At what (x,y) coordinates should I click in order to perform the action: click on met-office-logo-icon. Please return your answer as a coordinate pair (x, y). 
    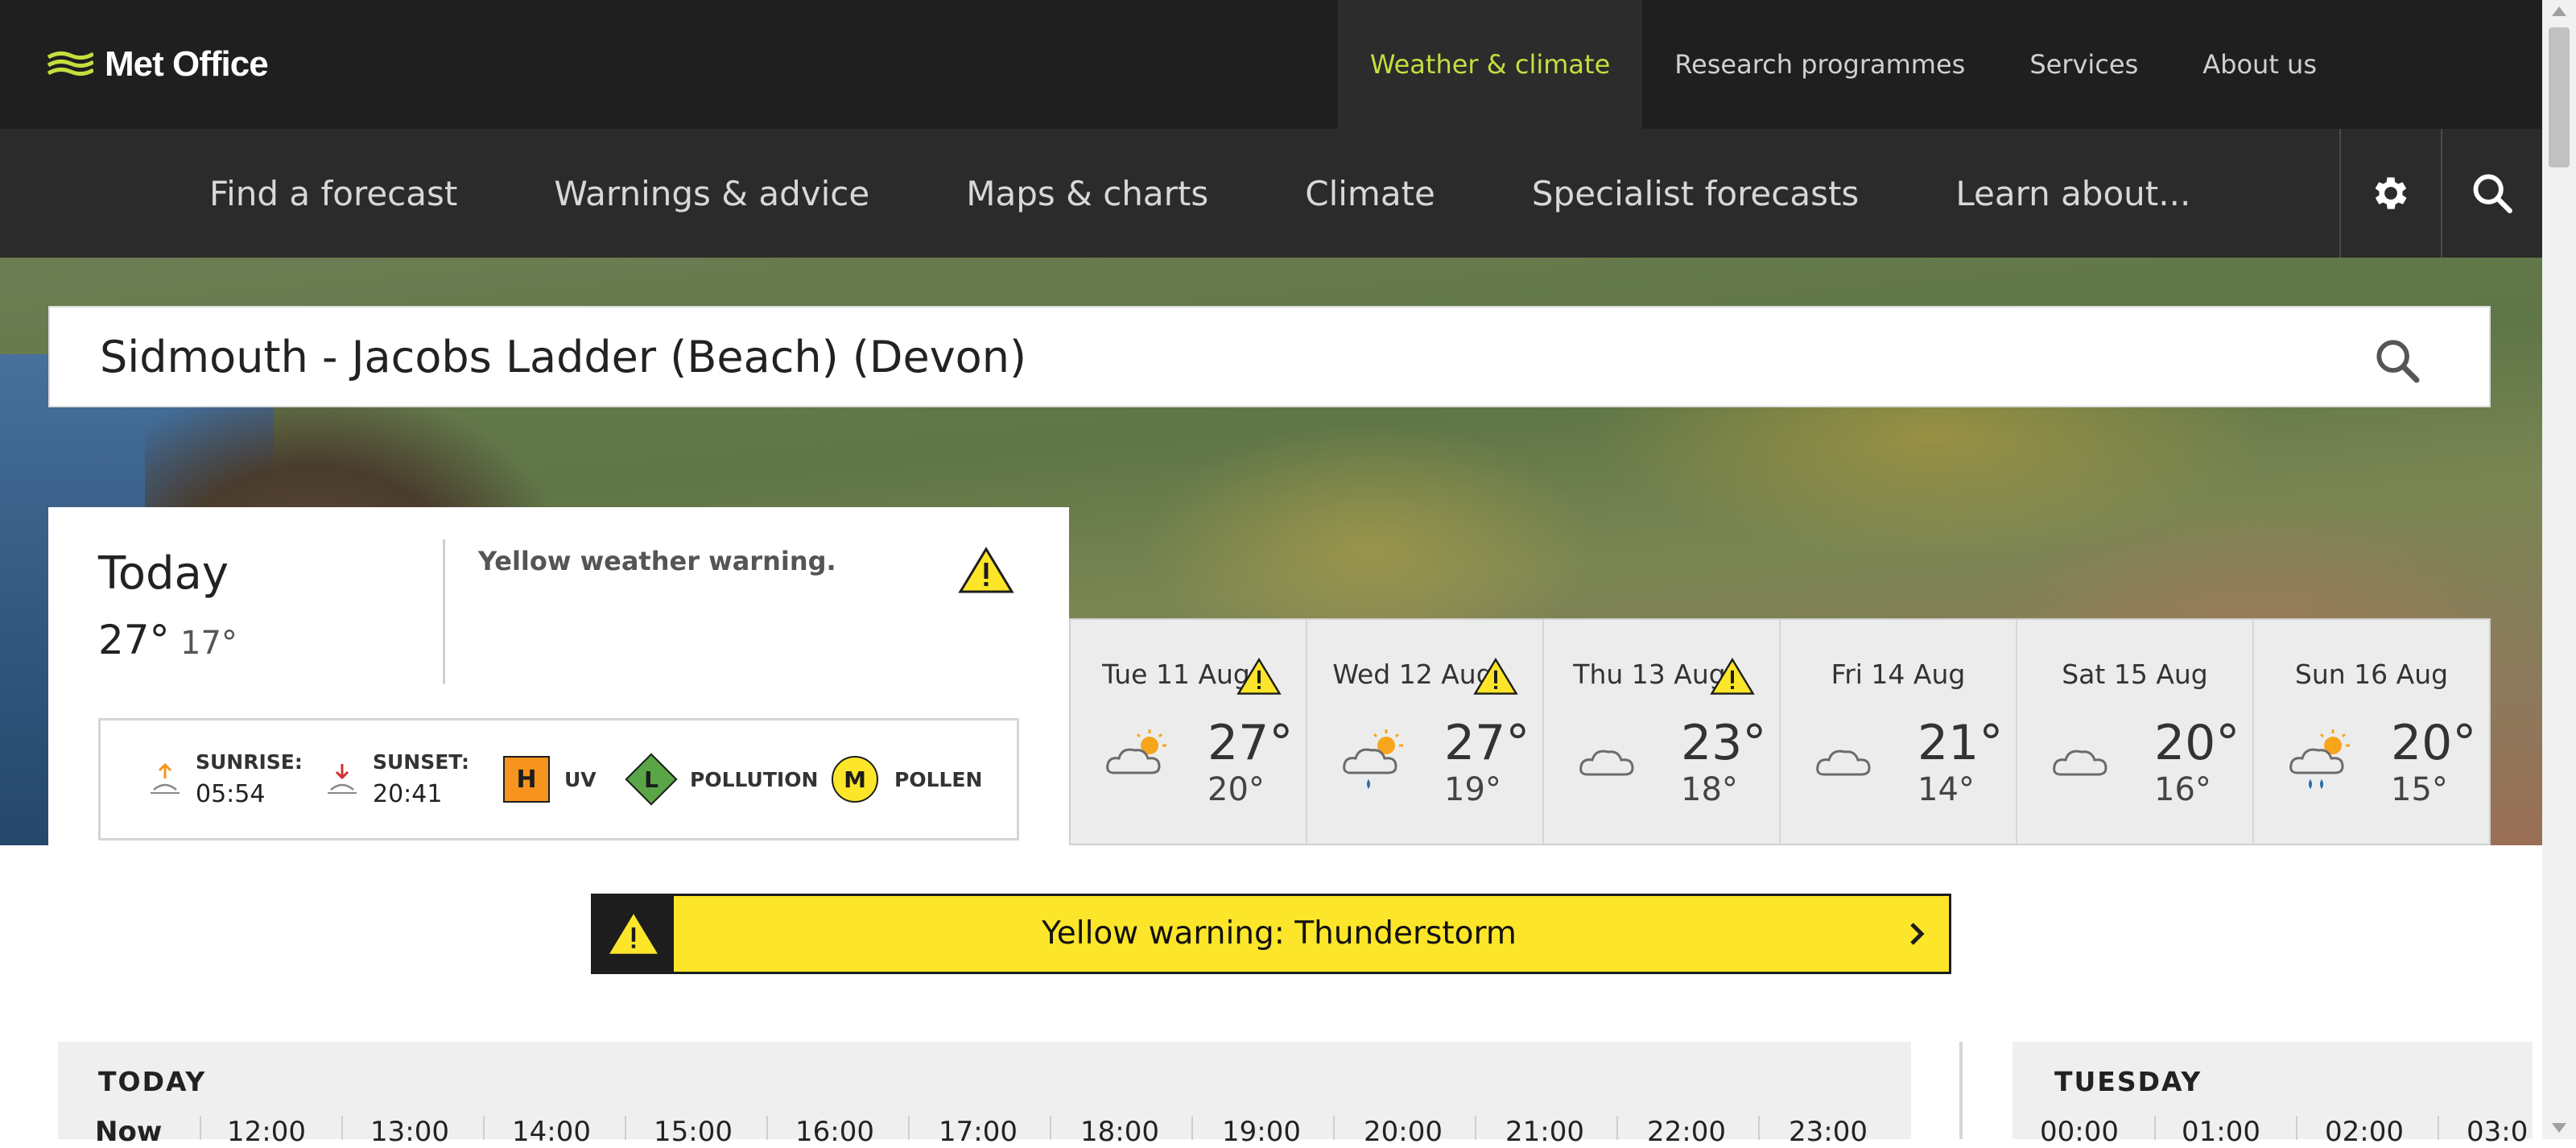
    Looking at the image, I should click on (70, 63).